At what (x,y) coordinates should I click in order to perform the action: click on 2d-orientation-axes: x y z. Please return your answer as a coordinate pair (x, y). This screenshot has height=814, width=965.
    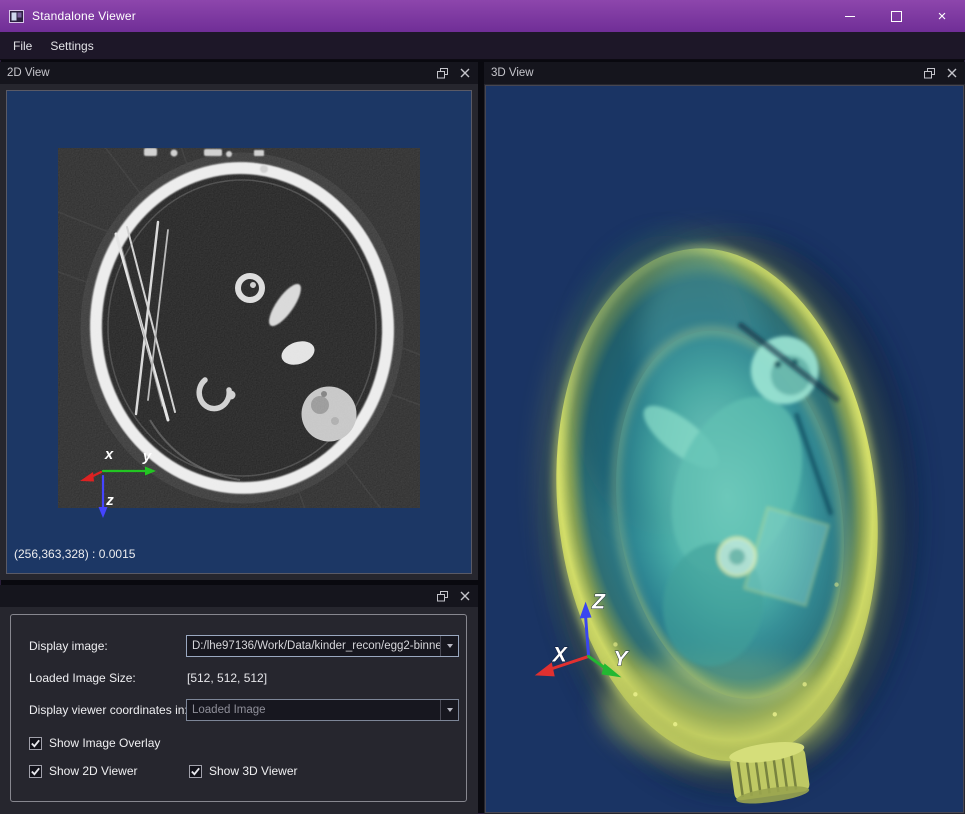
    Looking at the image, I should click on (118, 482).